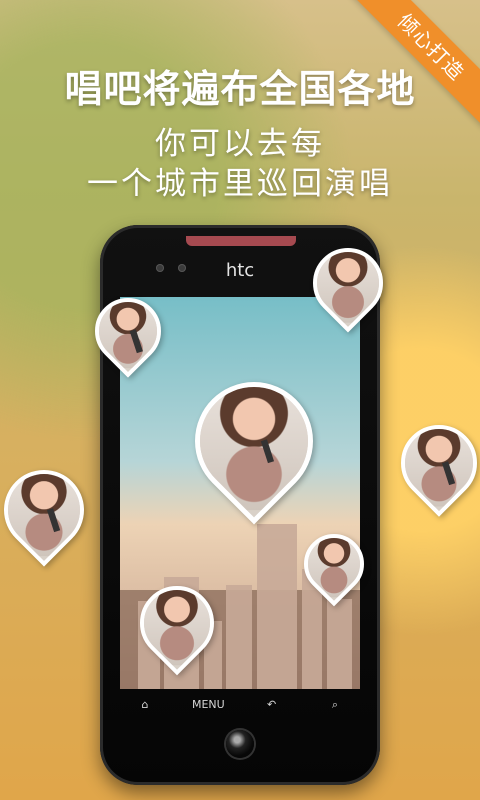 The image size is (480, 800). What do you see at coordinates (272, 705) in the screenshot?
I see `back-softkey-icon: ↶` at bounding box center [272, 705].